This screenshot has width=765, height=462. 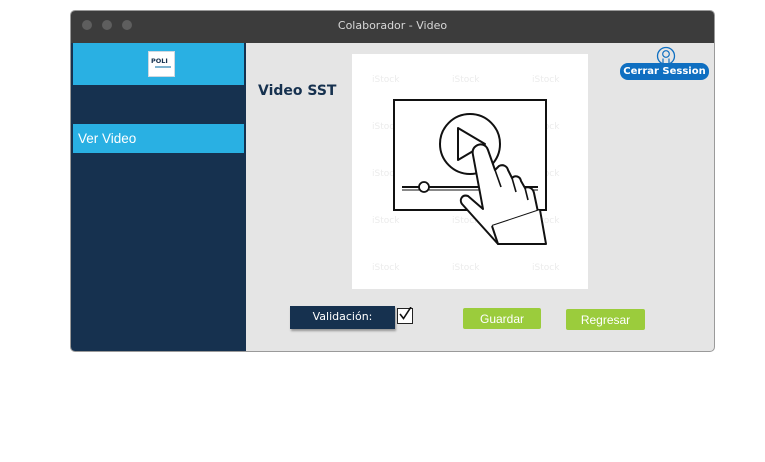 I want to click on window-title: Colaborador - Video, so click(x=392, y=25).